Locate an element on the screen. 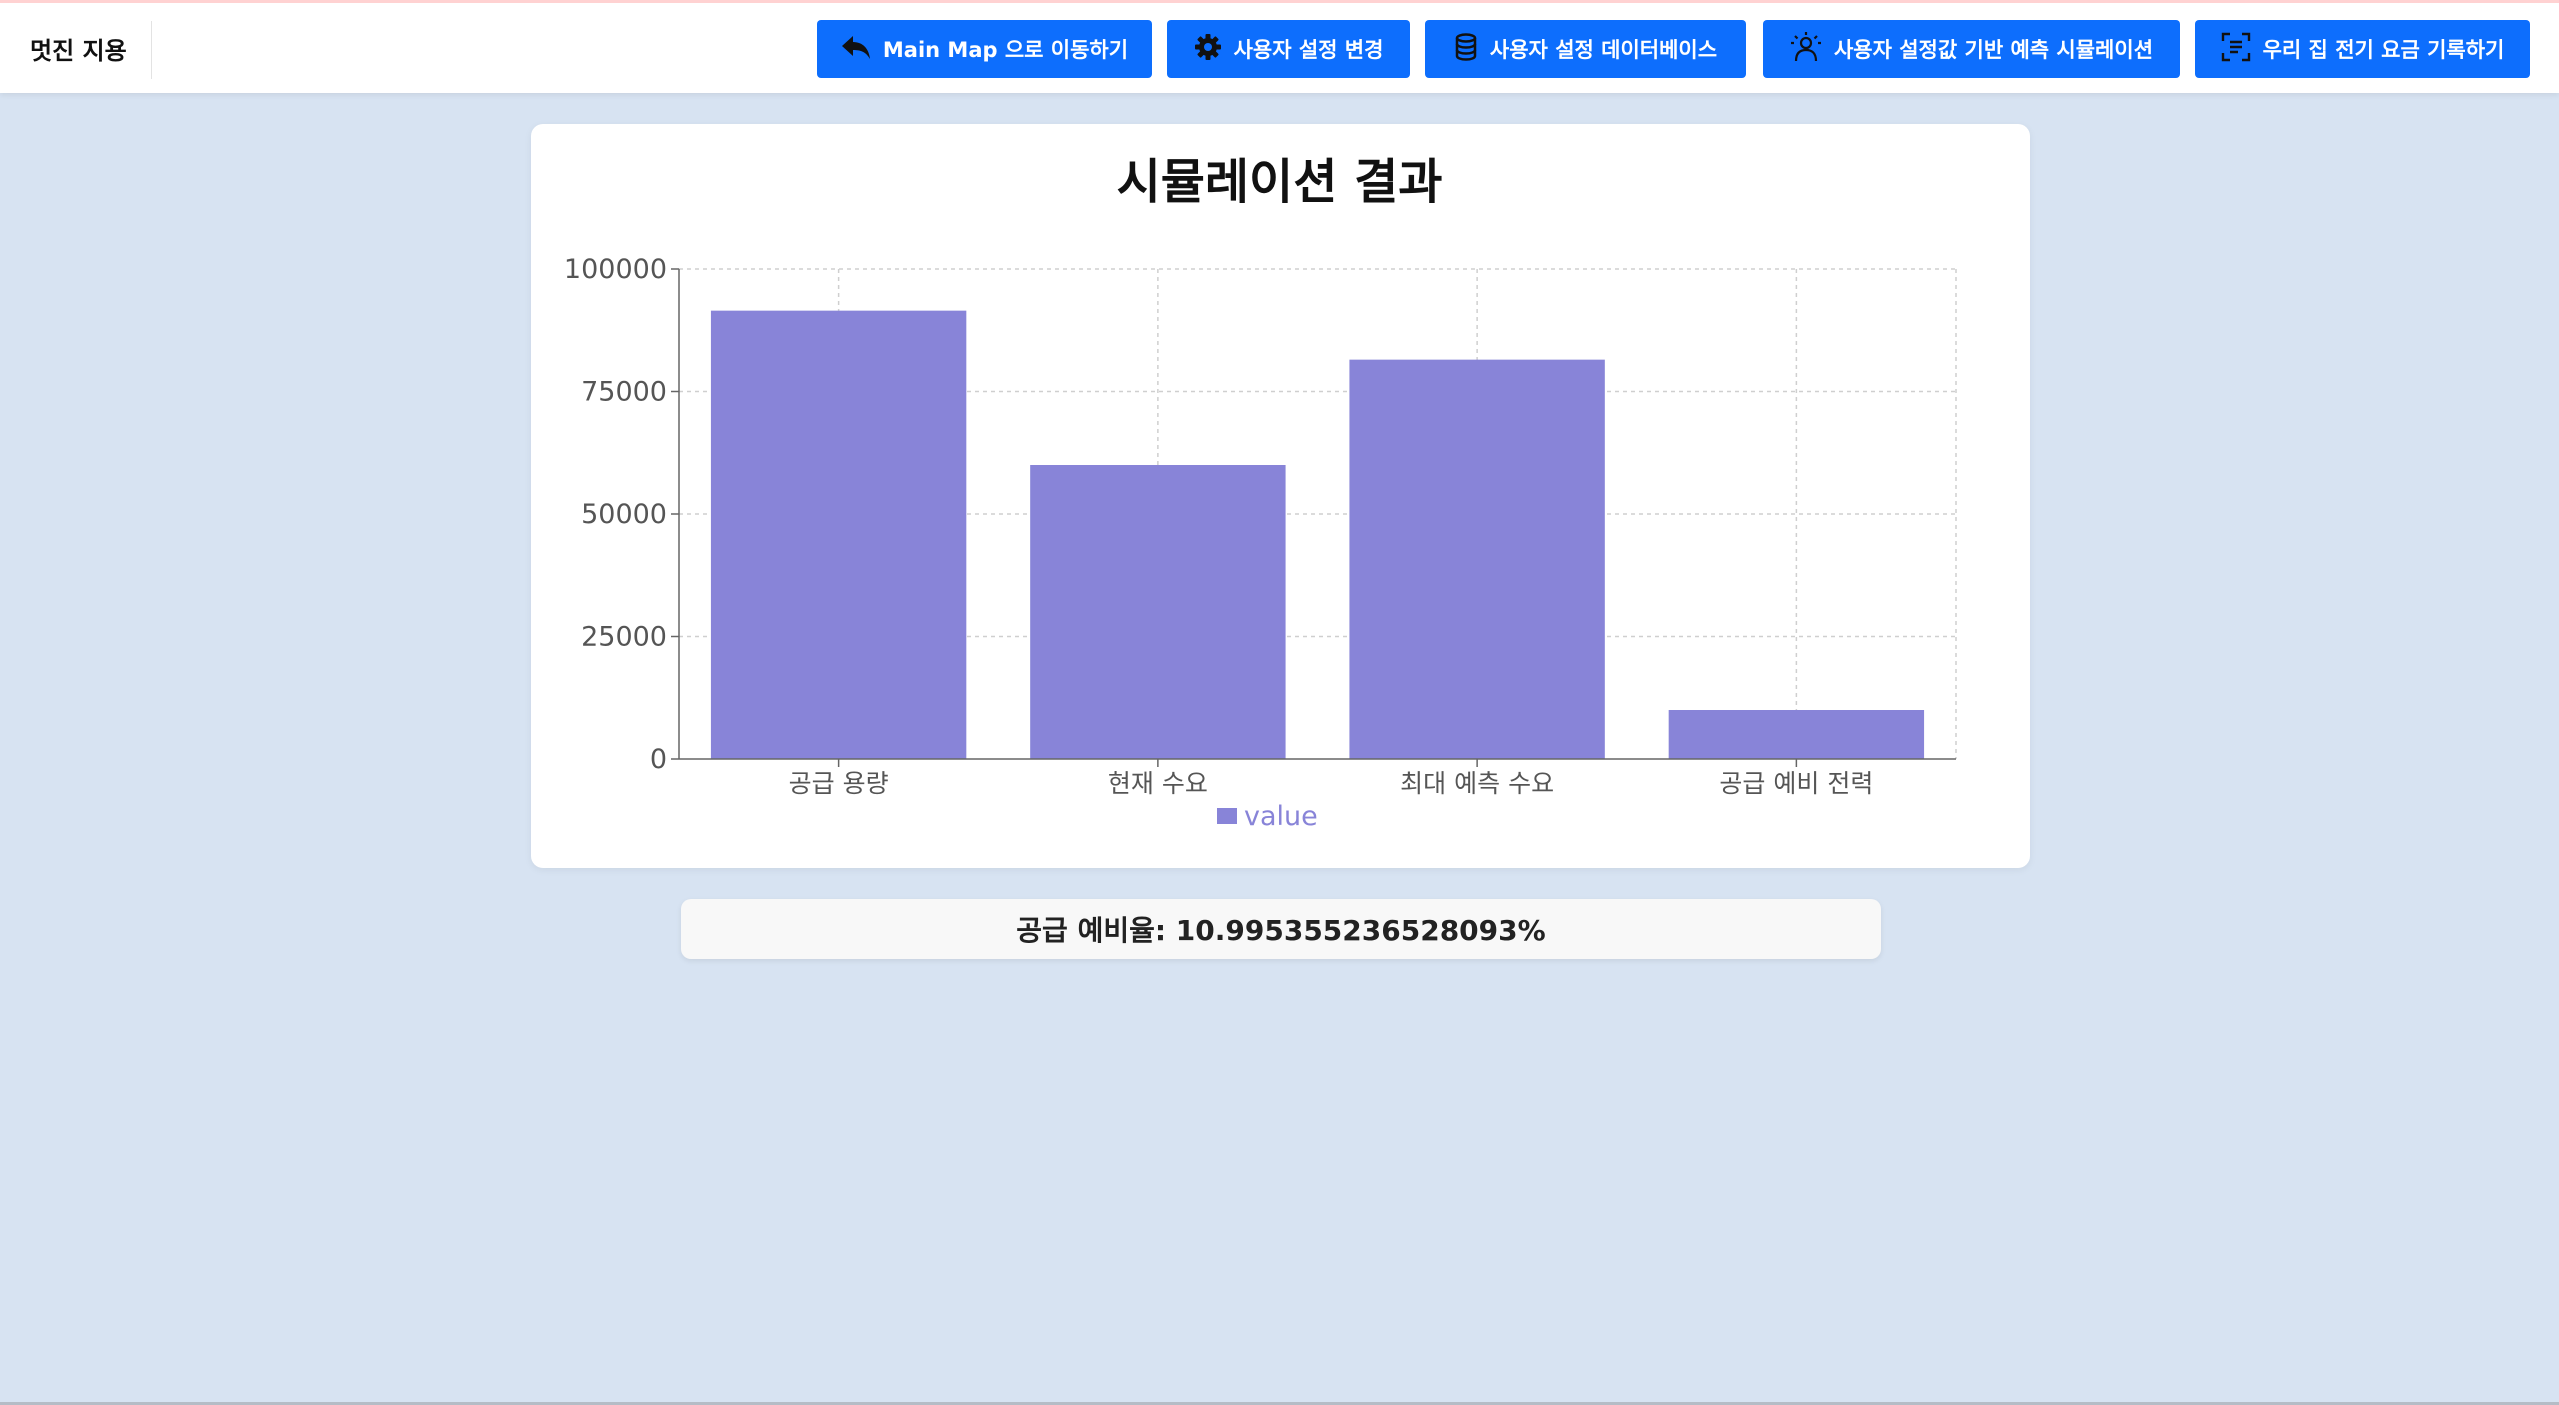 The width and height of the screenshot is (2559, 1405). supply-reserve-ratio: 공급 예비율: 10.995355236528093% is located at coordinates (1281, 929).